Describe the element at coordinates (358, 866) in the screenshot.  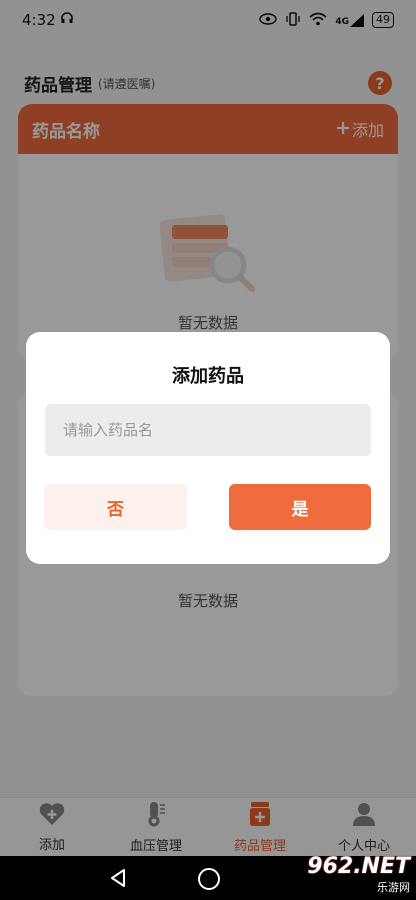
I see `watermark-main: 962.NET` at that location.